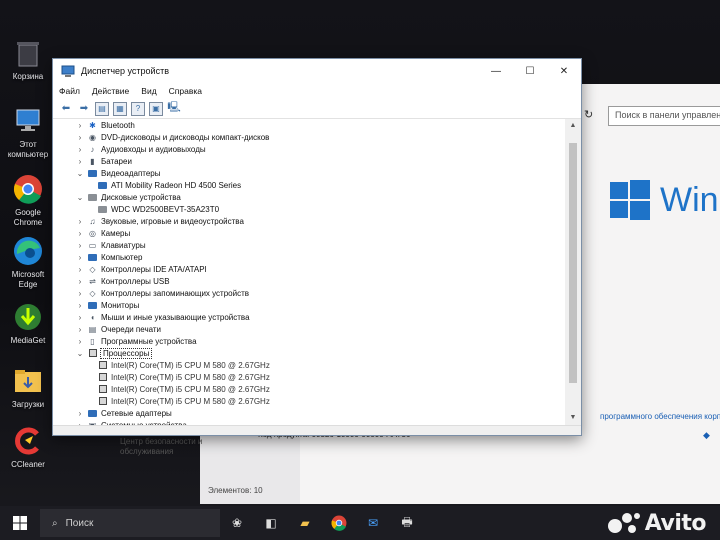 The height and width of the screenshot is (540, 720). I want to click on tree-item-label: Батареи, so click(116, 161).